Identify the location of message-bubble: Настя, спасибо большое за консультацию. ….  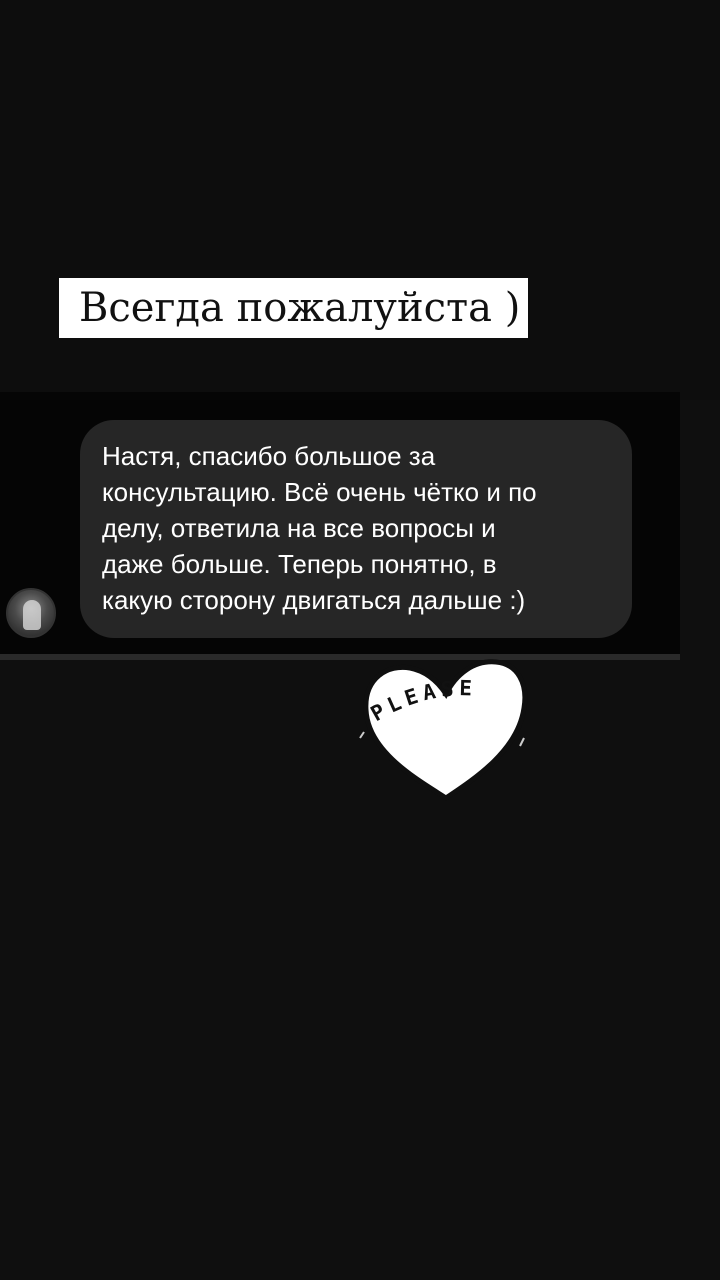
(356, 529).